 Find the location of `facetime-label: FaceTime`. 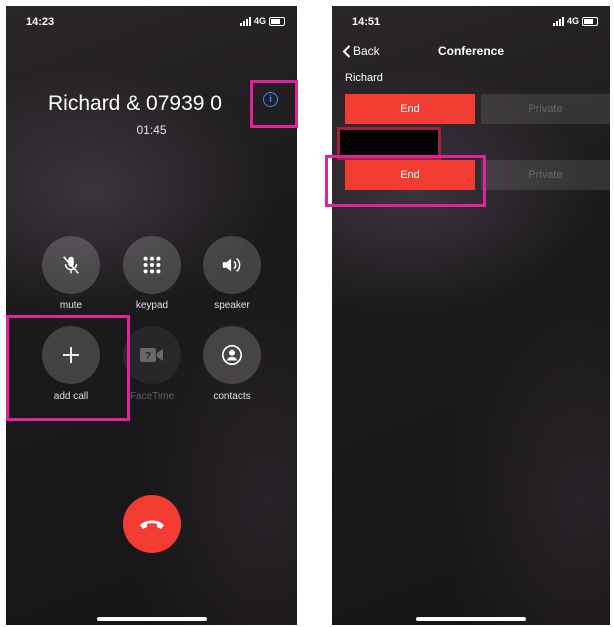

facetime-label: FaceTime is located at coordinates (152, 396).